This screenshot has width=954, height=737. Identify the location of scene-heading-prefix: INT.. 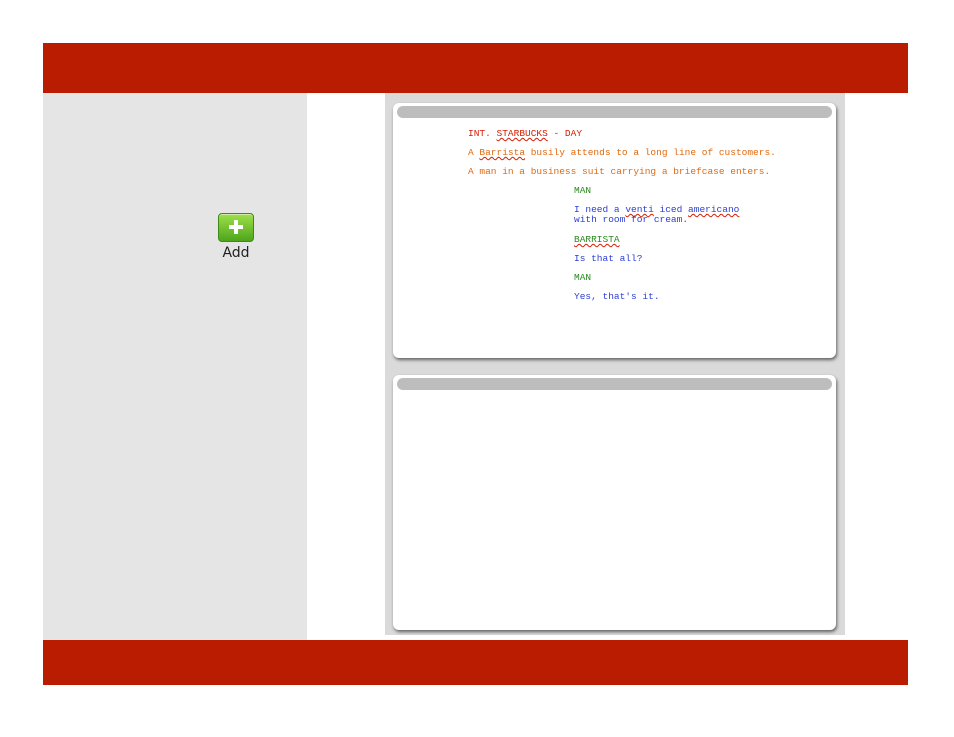
(482, 133).